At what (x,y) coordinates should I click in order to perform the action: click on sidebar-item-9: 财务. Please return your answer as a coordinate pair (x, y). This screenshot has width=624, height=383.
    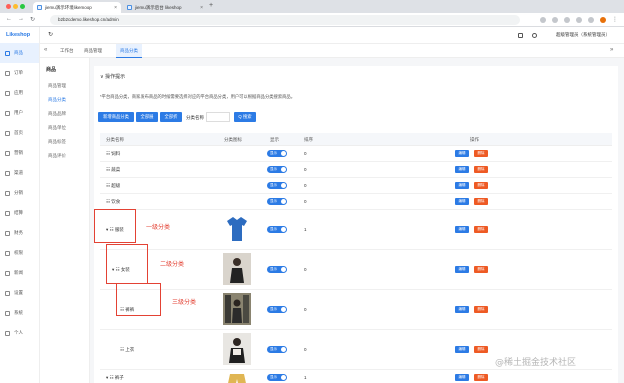
    Looking at the image, I should click on (19, 233).